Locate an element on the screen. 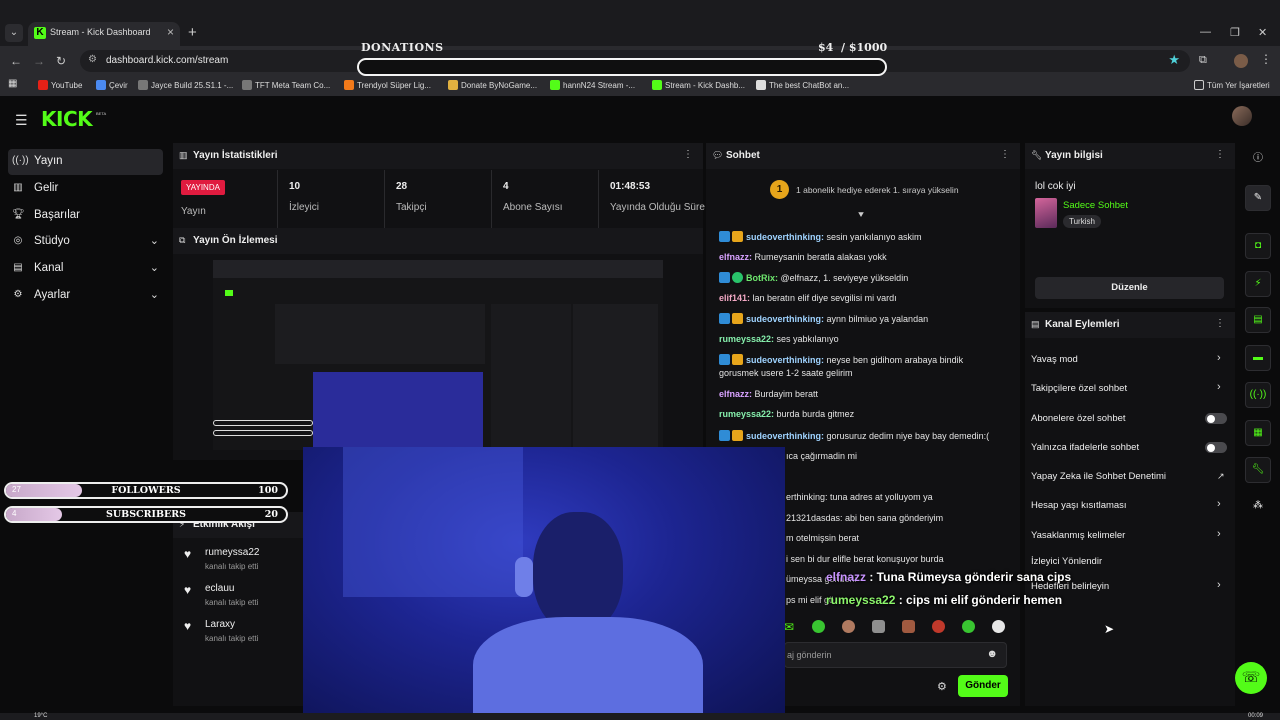 This screenshot has height=720, width=1280. nav-item-basarilar: 🏆︎ Başarılar is located at coordinates (85, 216).